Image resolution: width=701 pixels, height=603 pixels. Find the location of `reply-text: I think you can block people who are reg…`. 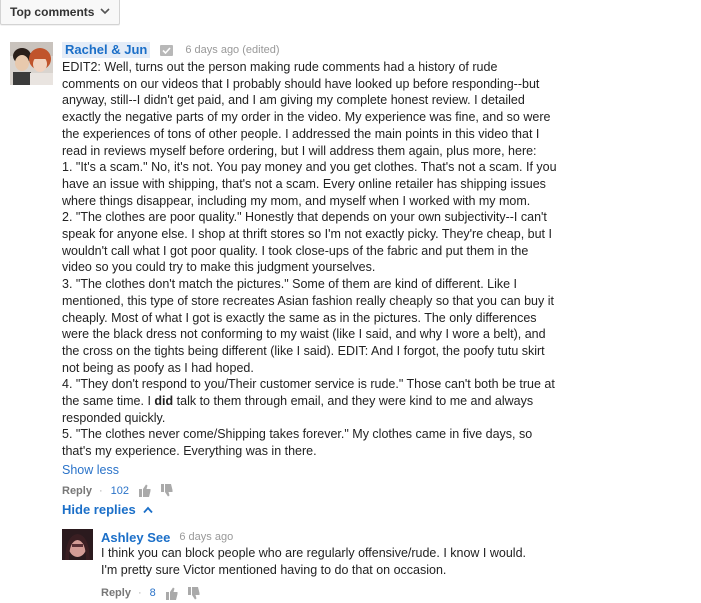

reply-text: I think you can block people who are reg… is located at coordinates (315, 561).